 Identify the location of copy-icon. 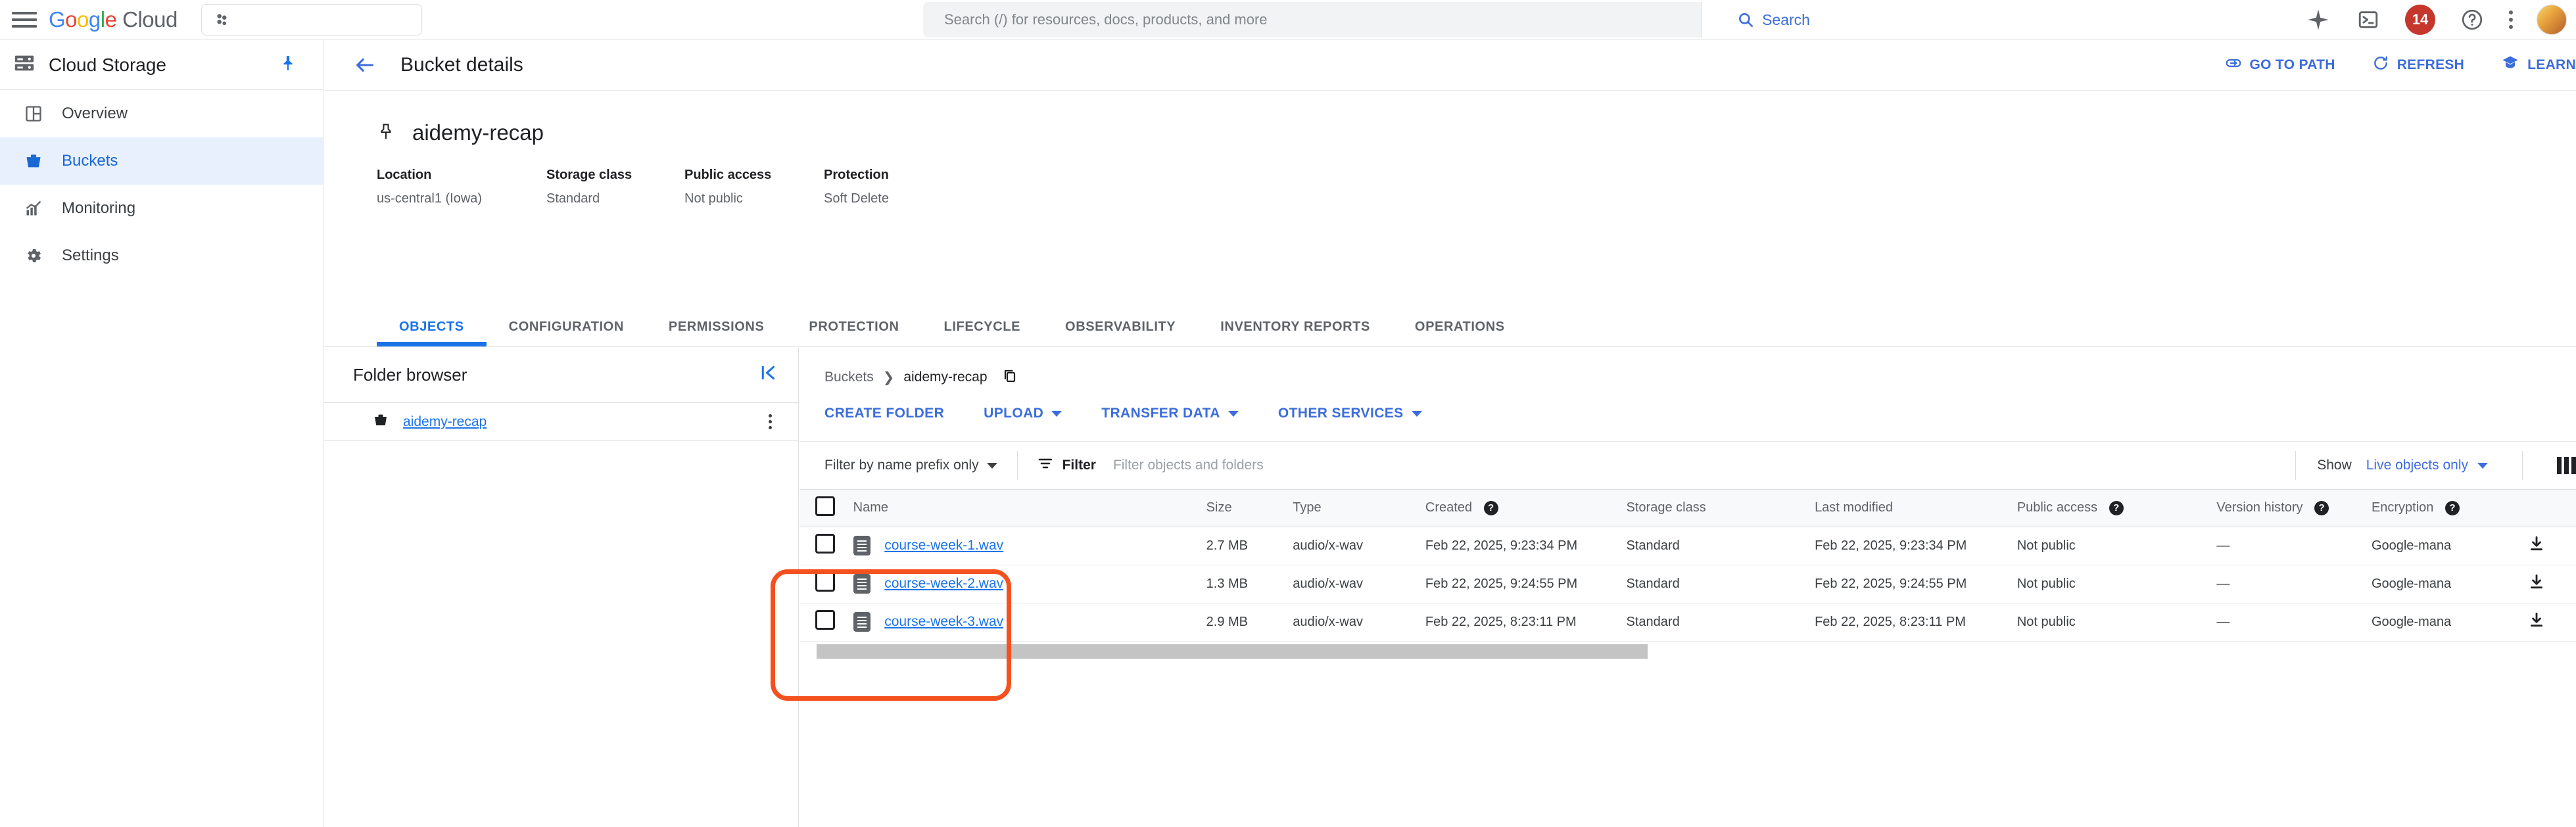
(1010, 377).